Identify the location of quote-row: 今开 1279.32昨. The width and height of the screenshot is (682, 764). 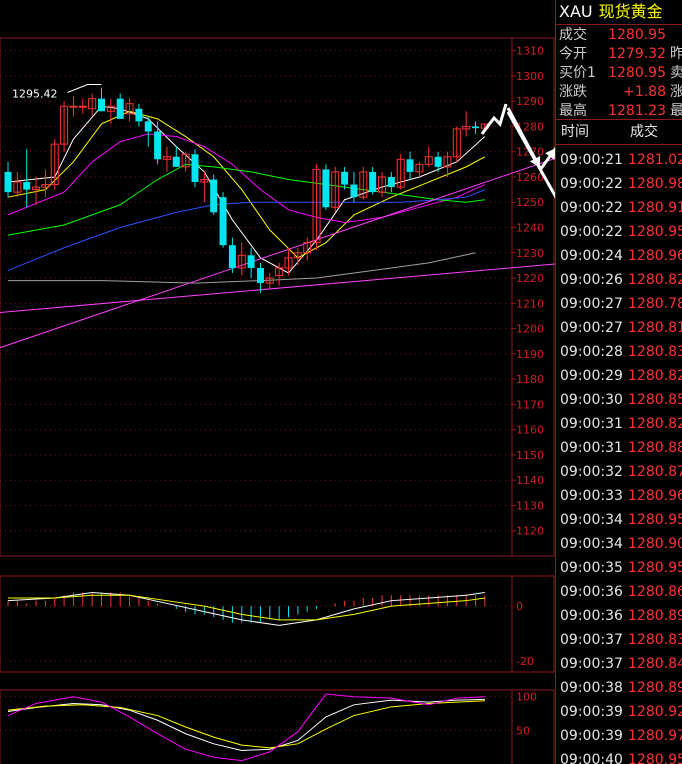
(619, 54).